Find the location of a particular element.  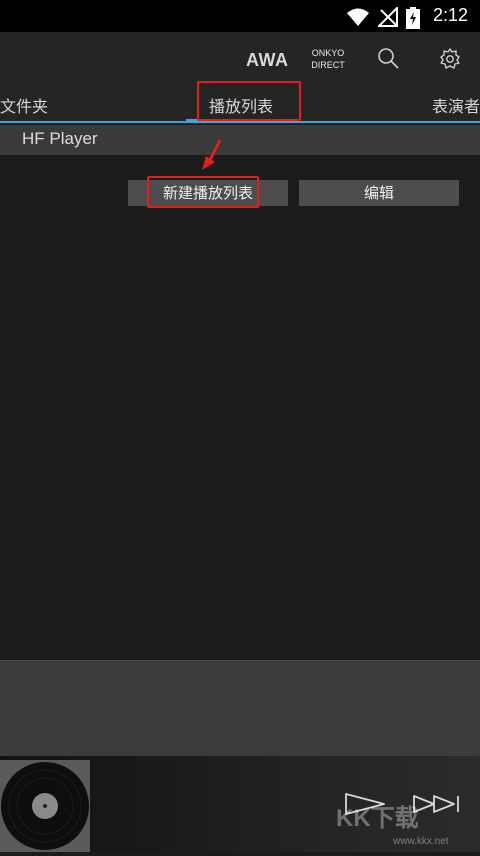

section-header: HF Player is located at coordinates (240, 140).